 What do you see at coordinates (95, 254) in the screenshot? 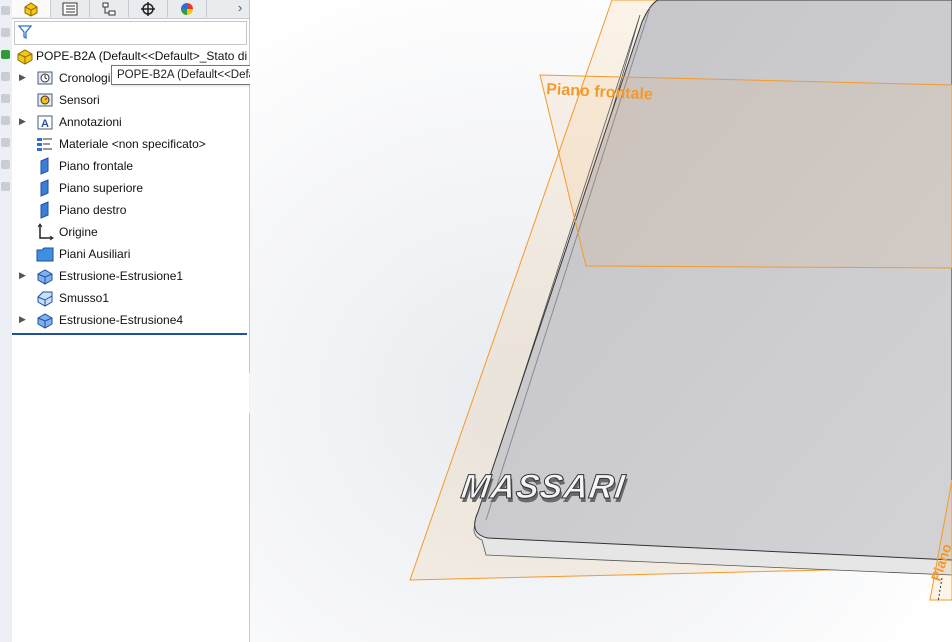
I see `tree-item-label: Piani Ausiliari` at bounding box center [95, 254].